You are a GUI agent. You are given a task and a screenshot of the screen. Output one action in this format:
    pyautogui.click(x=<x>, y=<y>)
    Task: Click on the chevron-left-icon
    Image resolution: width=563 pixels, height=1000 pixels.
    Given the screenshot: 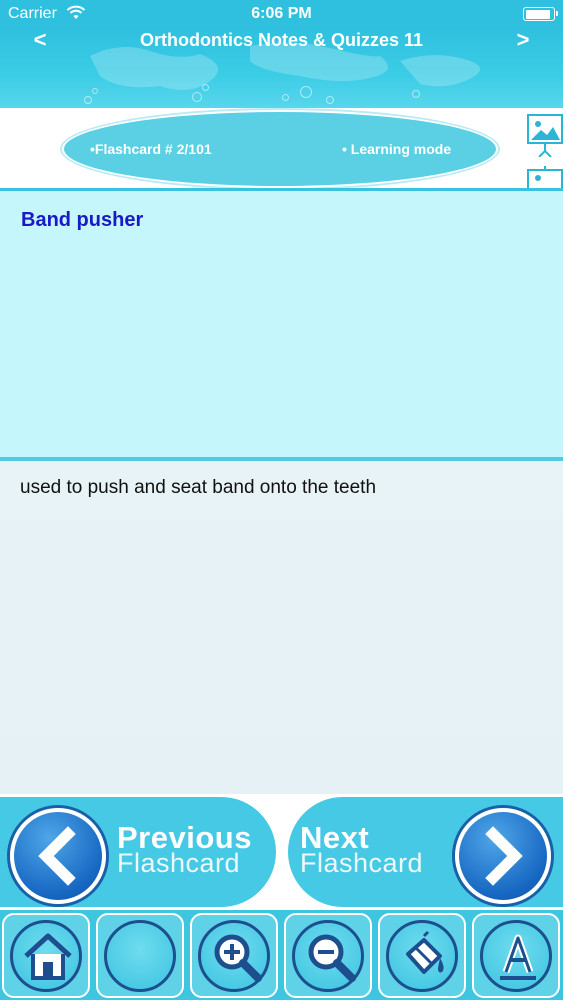 What is the action you would take?
    pyautogui.click(x=58, y=856)
    